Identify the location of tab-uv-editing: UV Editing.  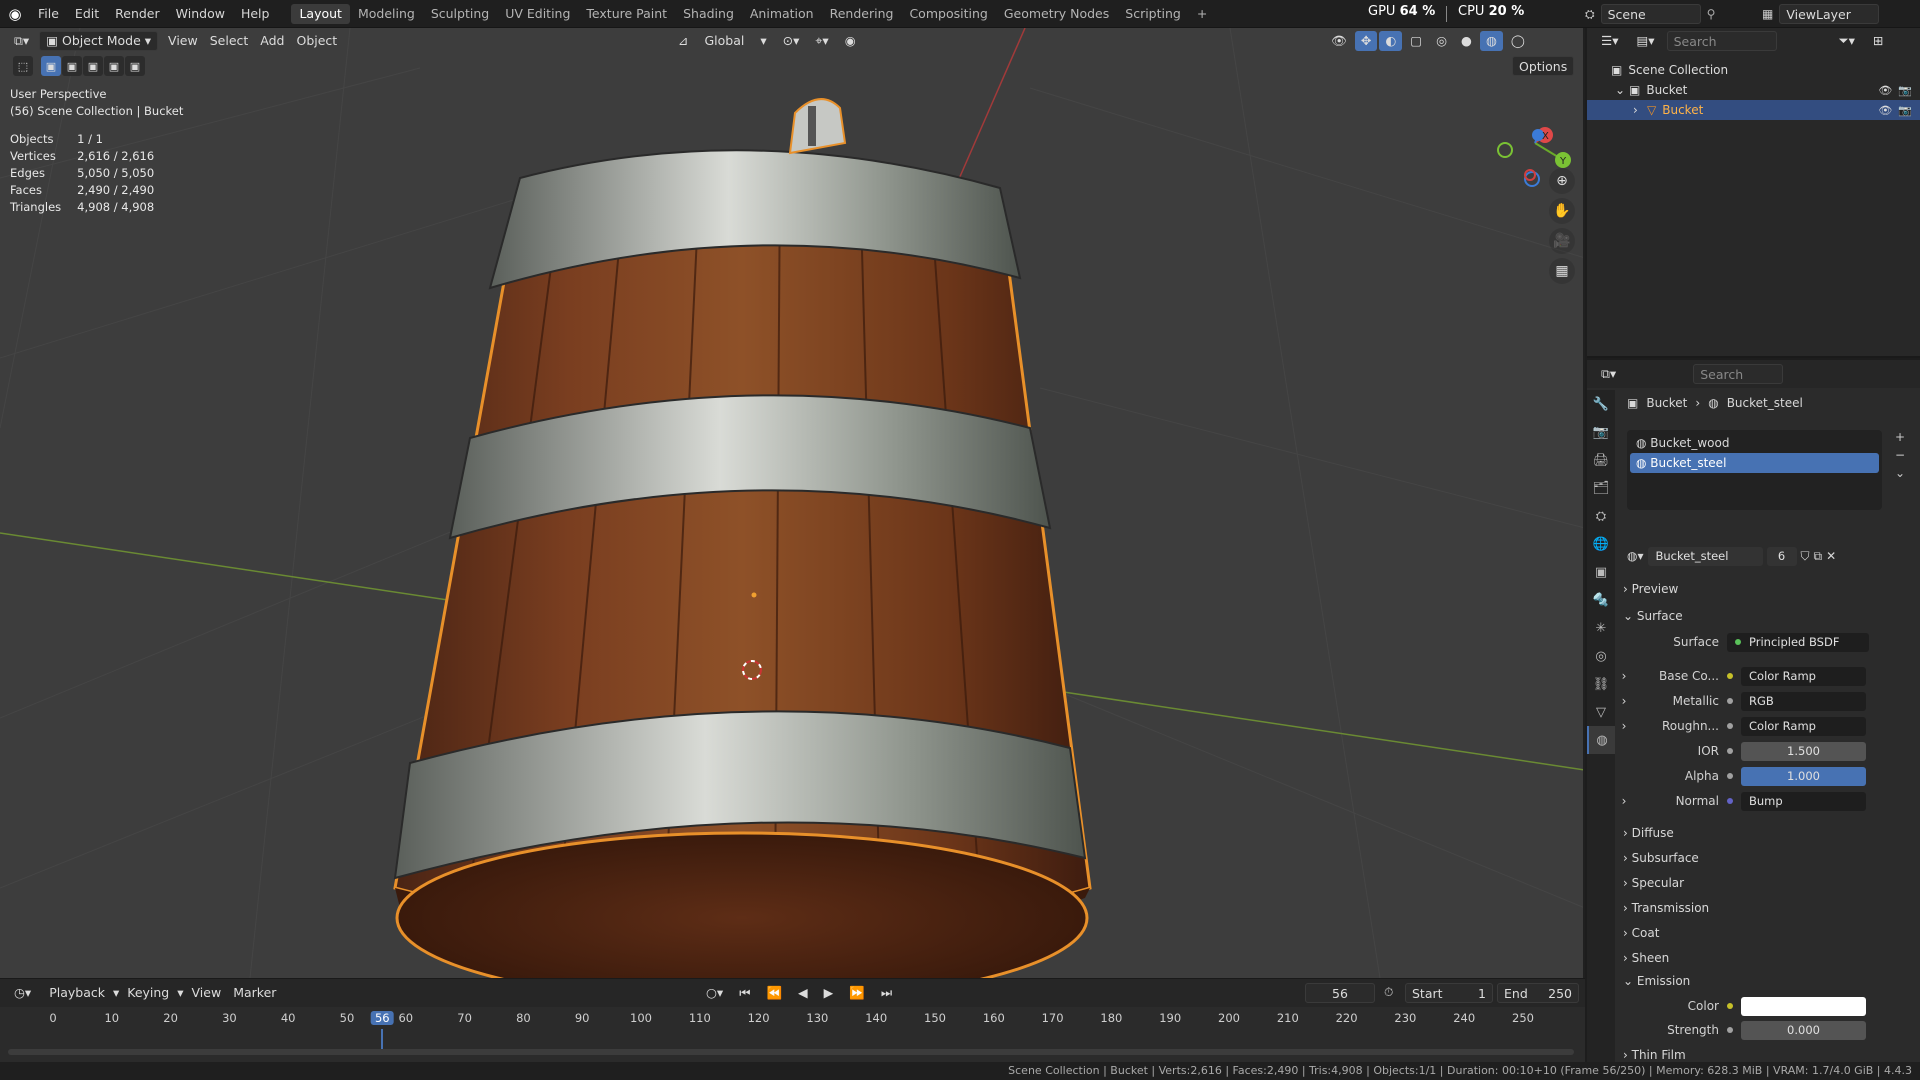
(537, 14).